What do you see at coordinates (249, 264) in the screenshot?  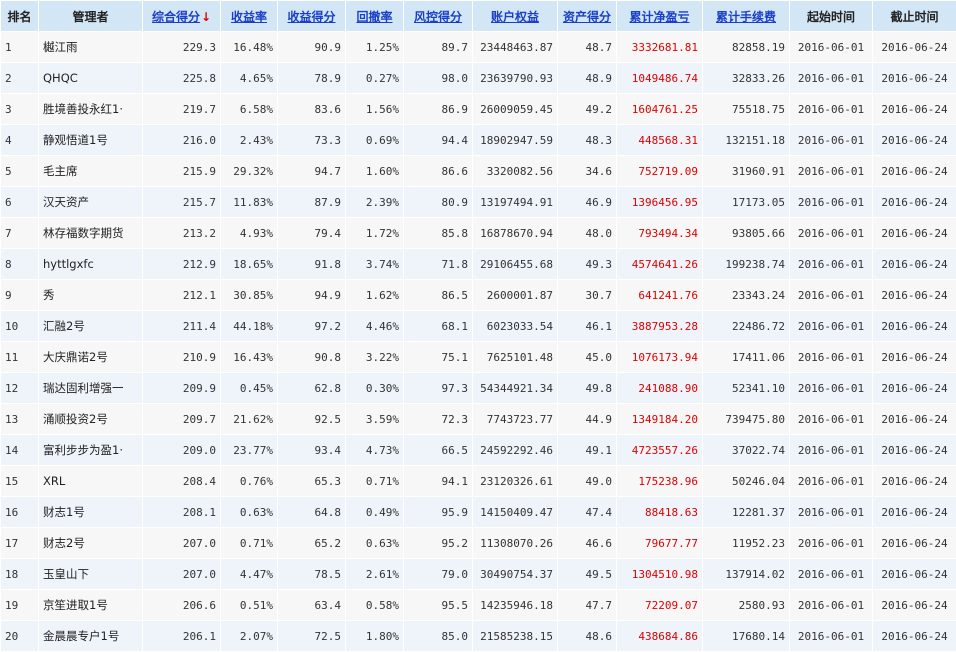 I see `cell-return-rate: 18.65%` at bounding box center [249, 264].